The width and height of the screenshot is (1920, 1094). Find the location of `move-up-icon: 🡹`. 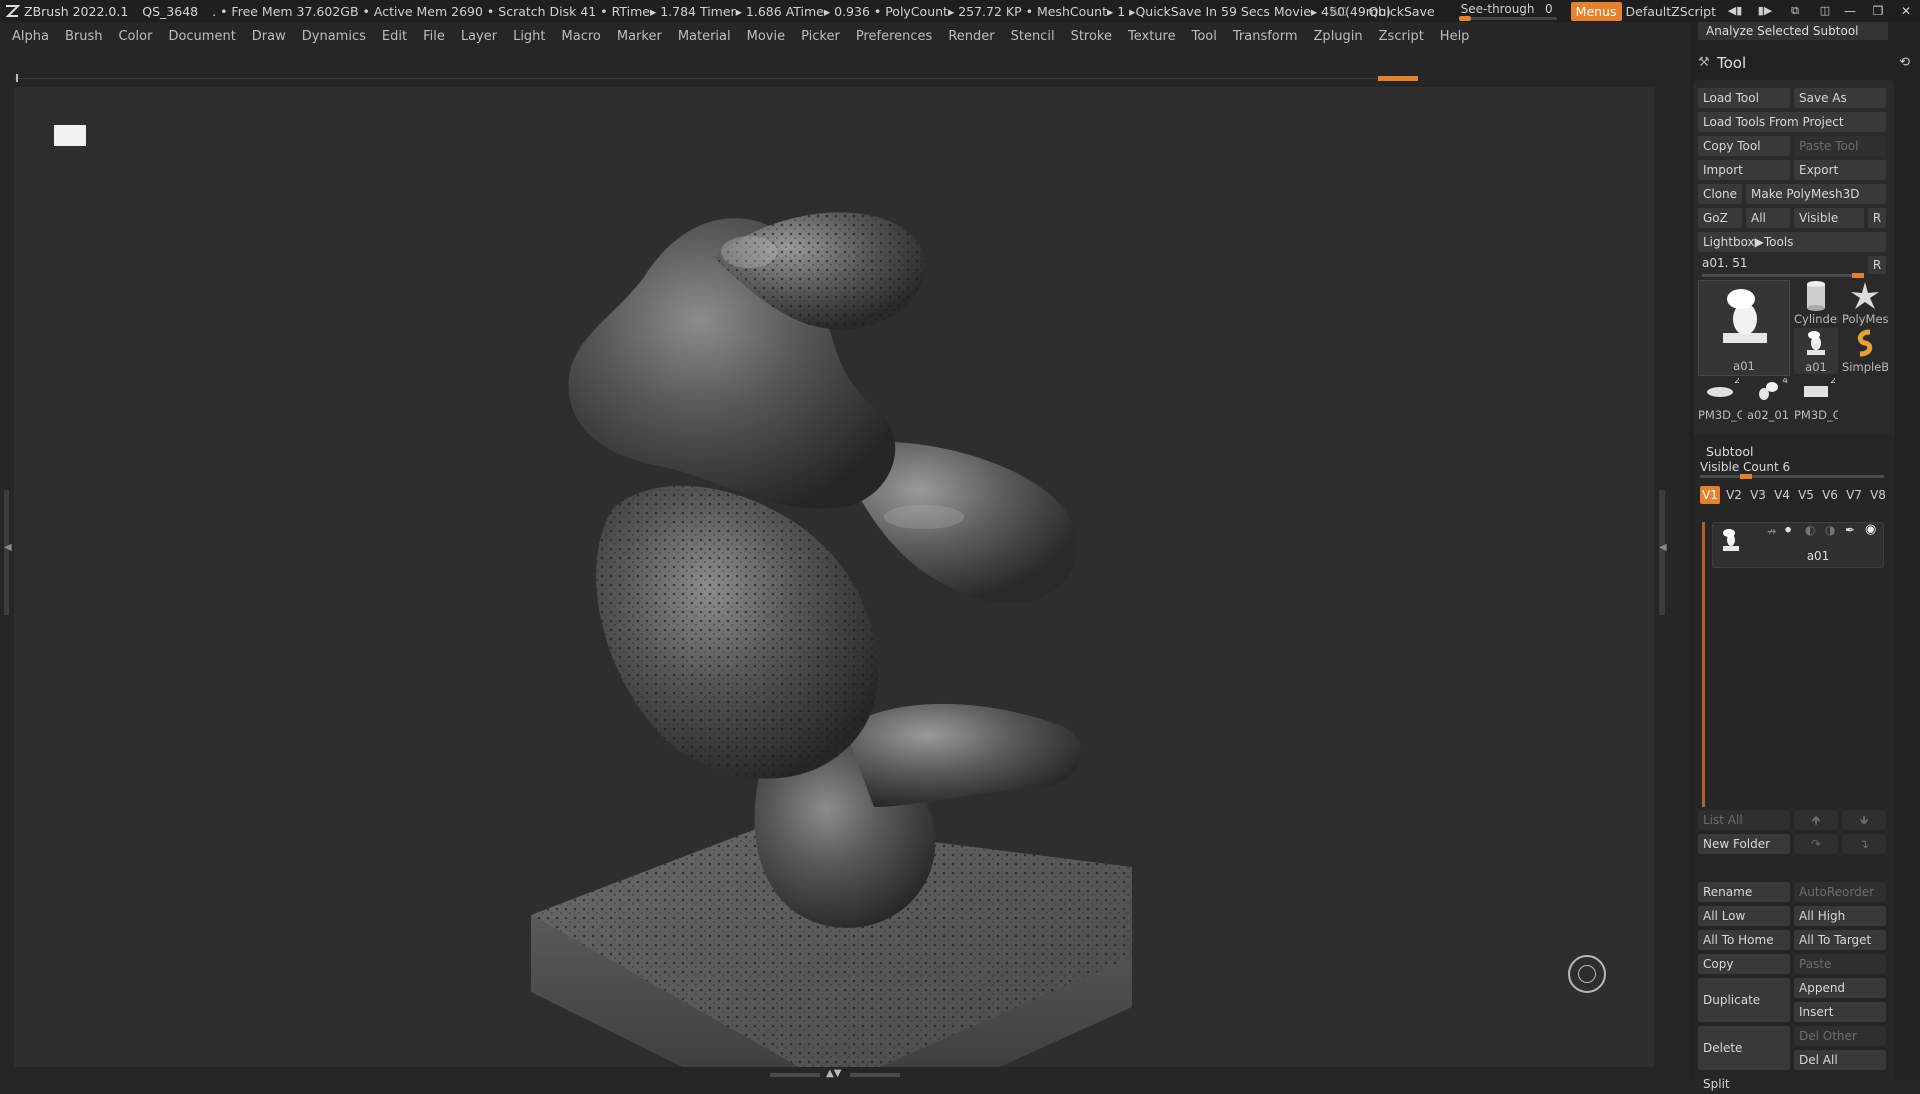

move-up-icon: 🡹 is located at coordinates (1816, 820).